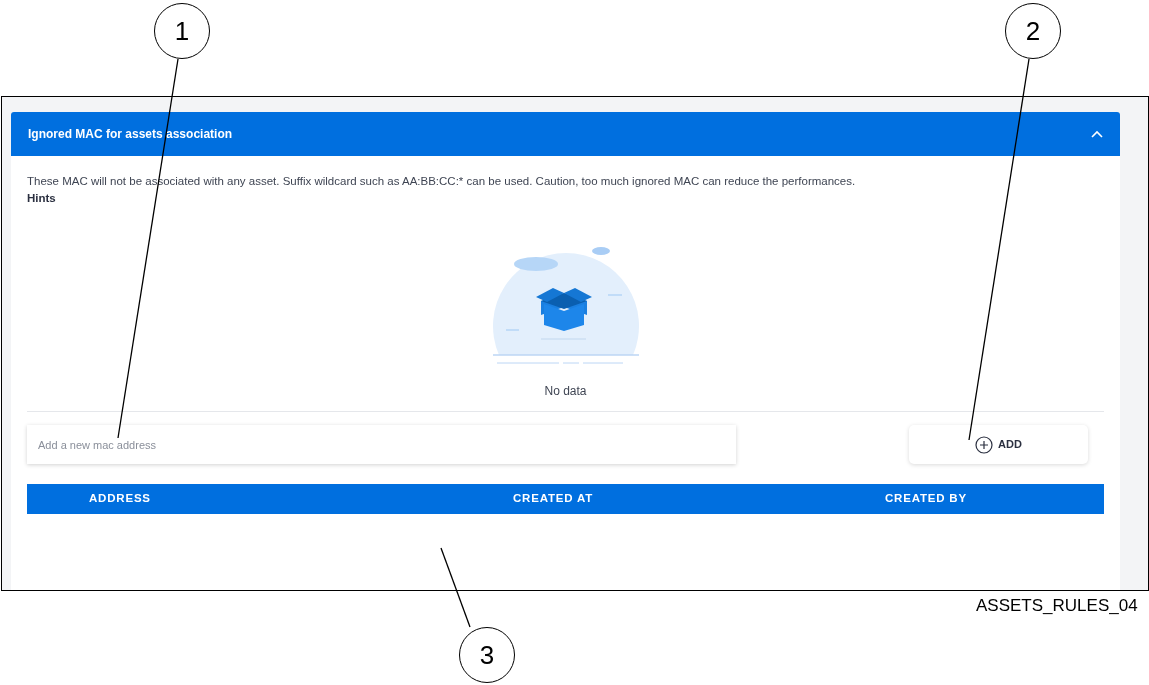 The image size is (1149, 685). Describe the element at coordinates (1033, 31) in the screenshot. I see `callout-number: 2` at that location.